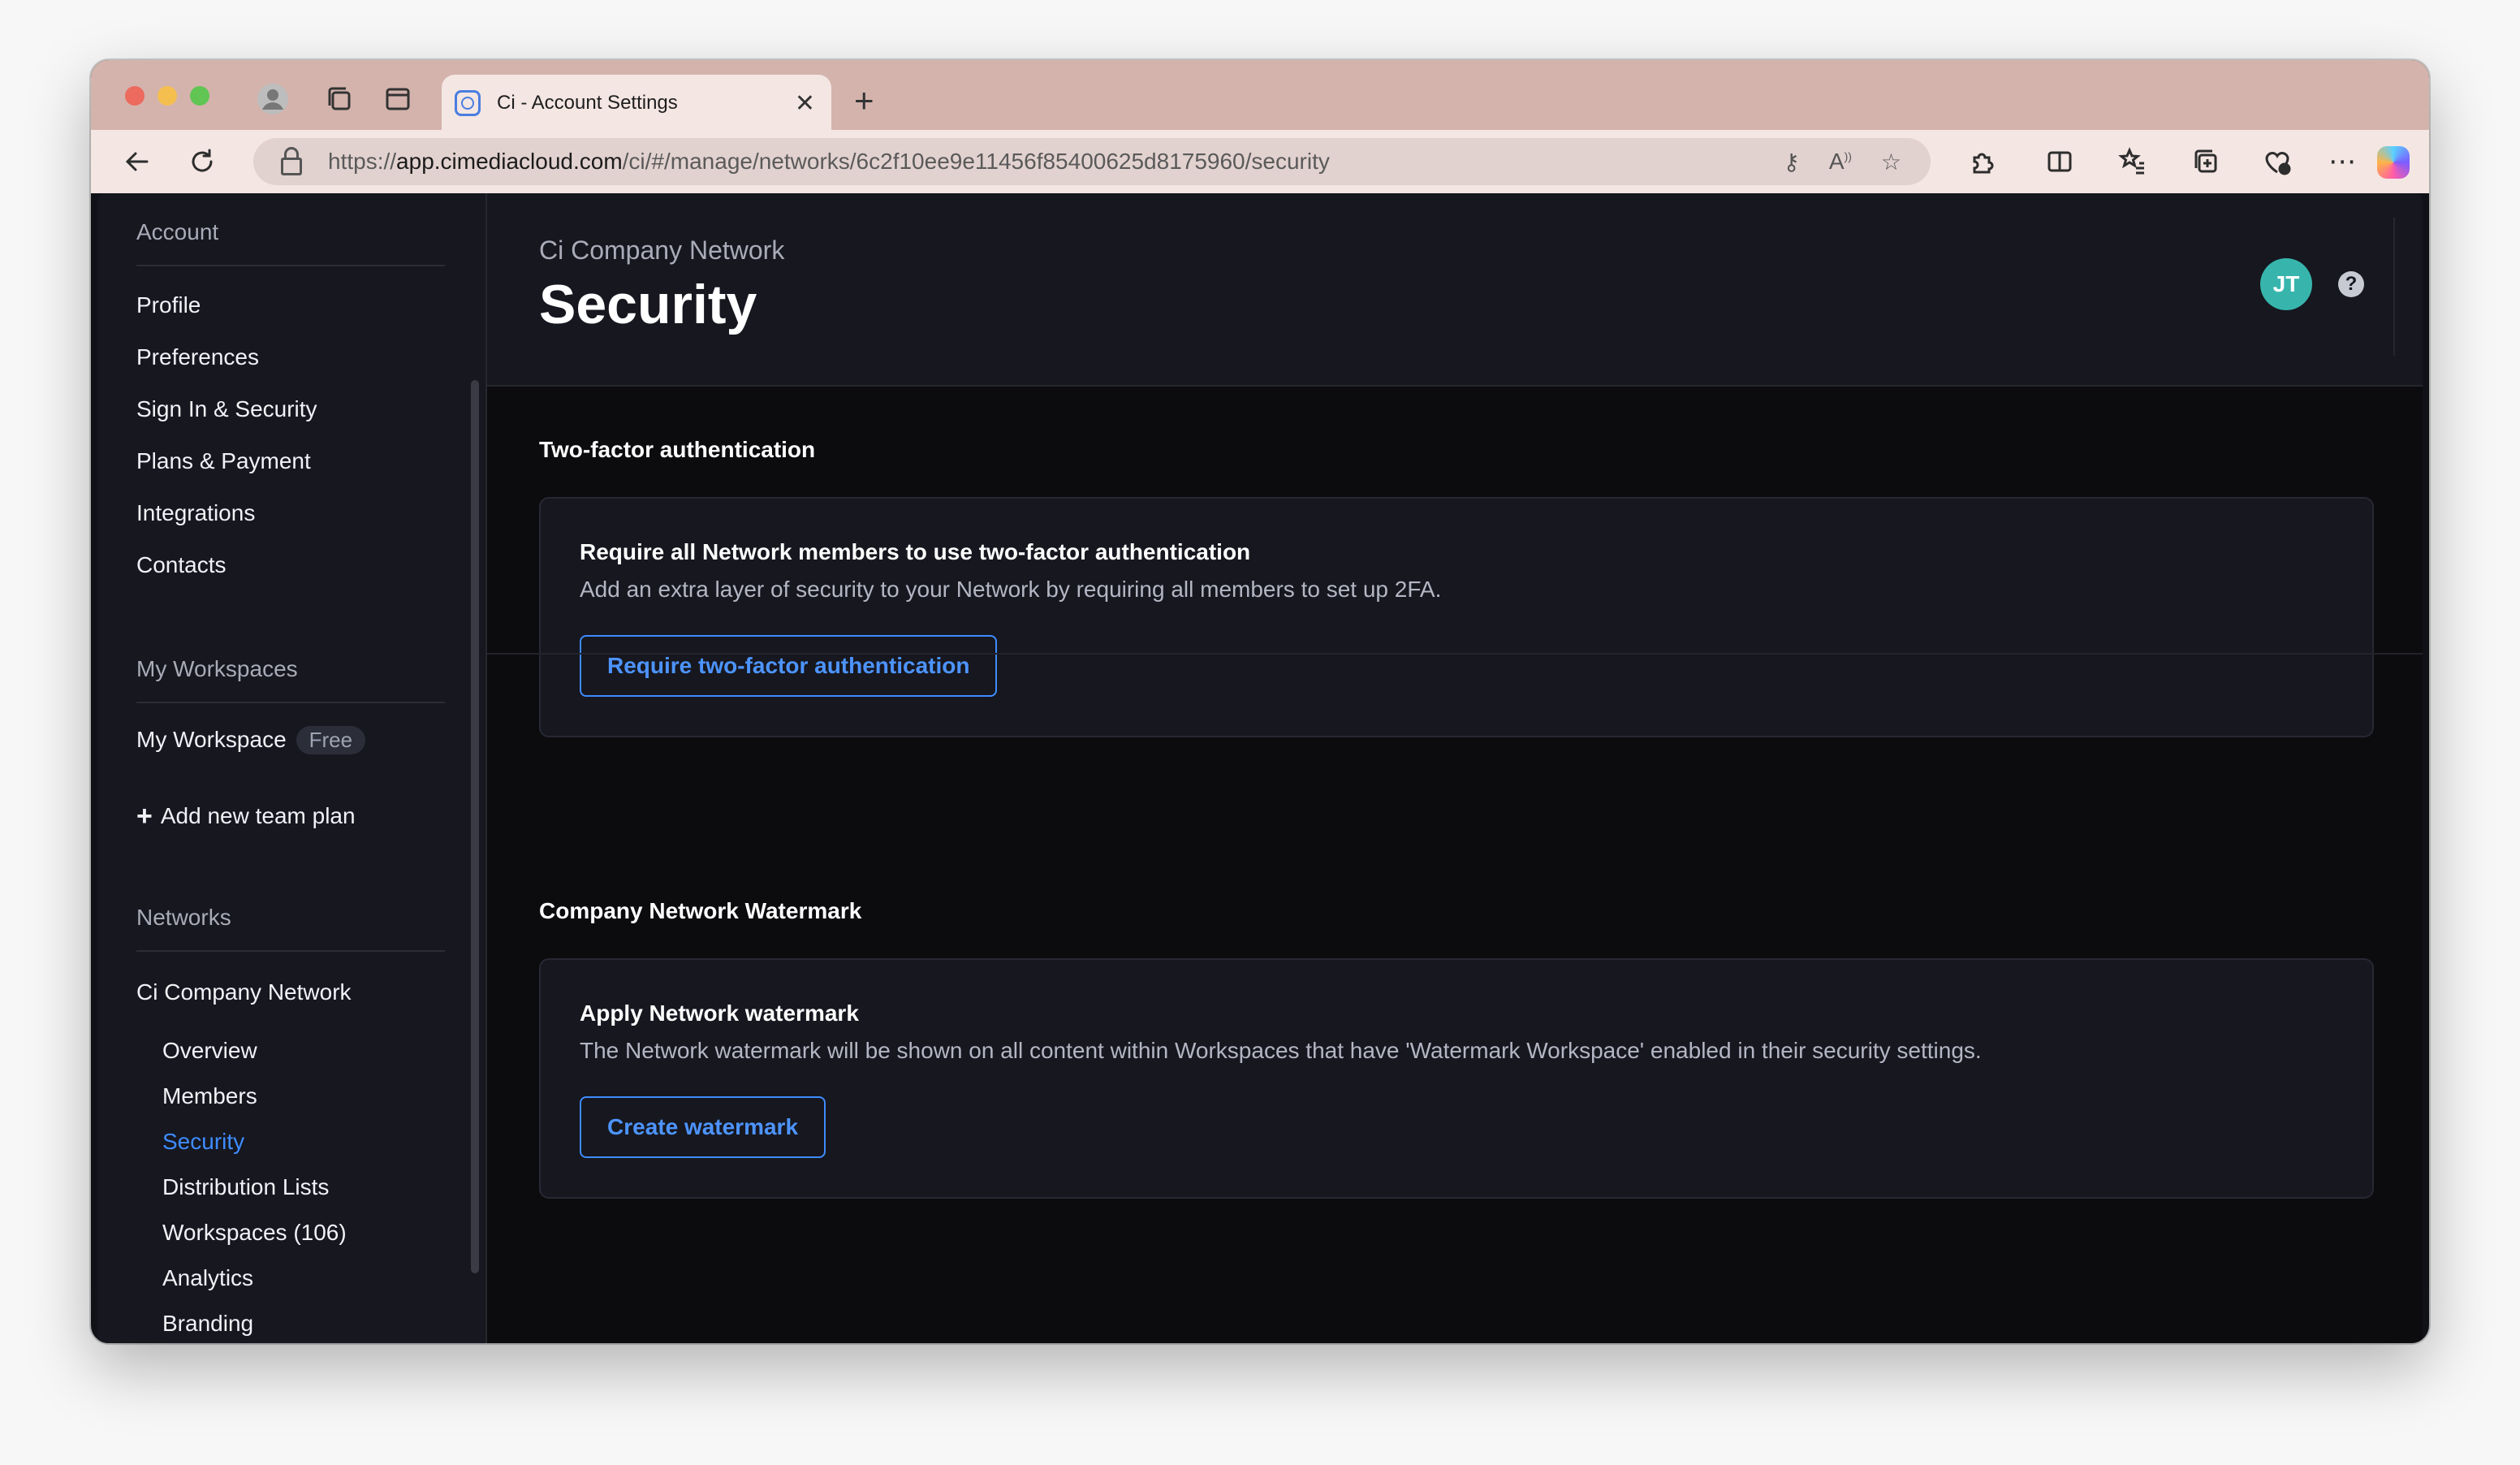  What do you see at coordinates (331, 740) in the screenshot?
I see `plan-badge: Free` at bounding box center [331, 740].